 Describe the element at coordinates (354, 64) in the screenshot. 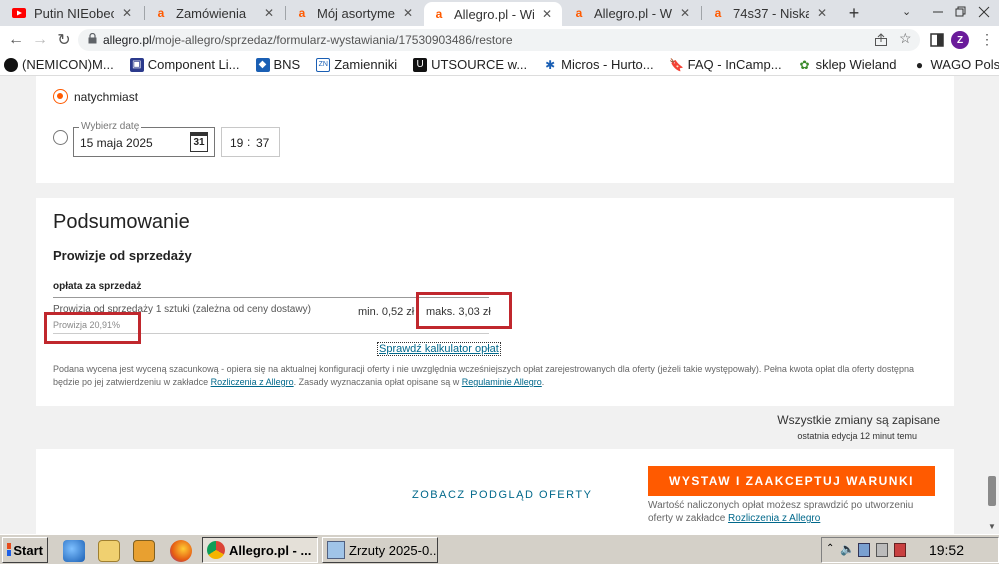

I see `bookmark-3: ZN Zamienniki` at that location.